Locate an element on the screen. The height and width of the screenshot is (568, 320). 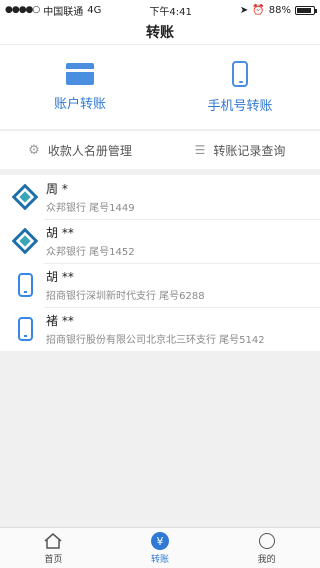
navigation-bar: 转账 is located at coordinates (160, 32).